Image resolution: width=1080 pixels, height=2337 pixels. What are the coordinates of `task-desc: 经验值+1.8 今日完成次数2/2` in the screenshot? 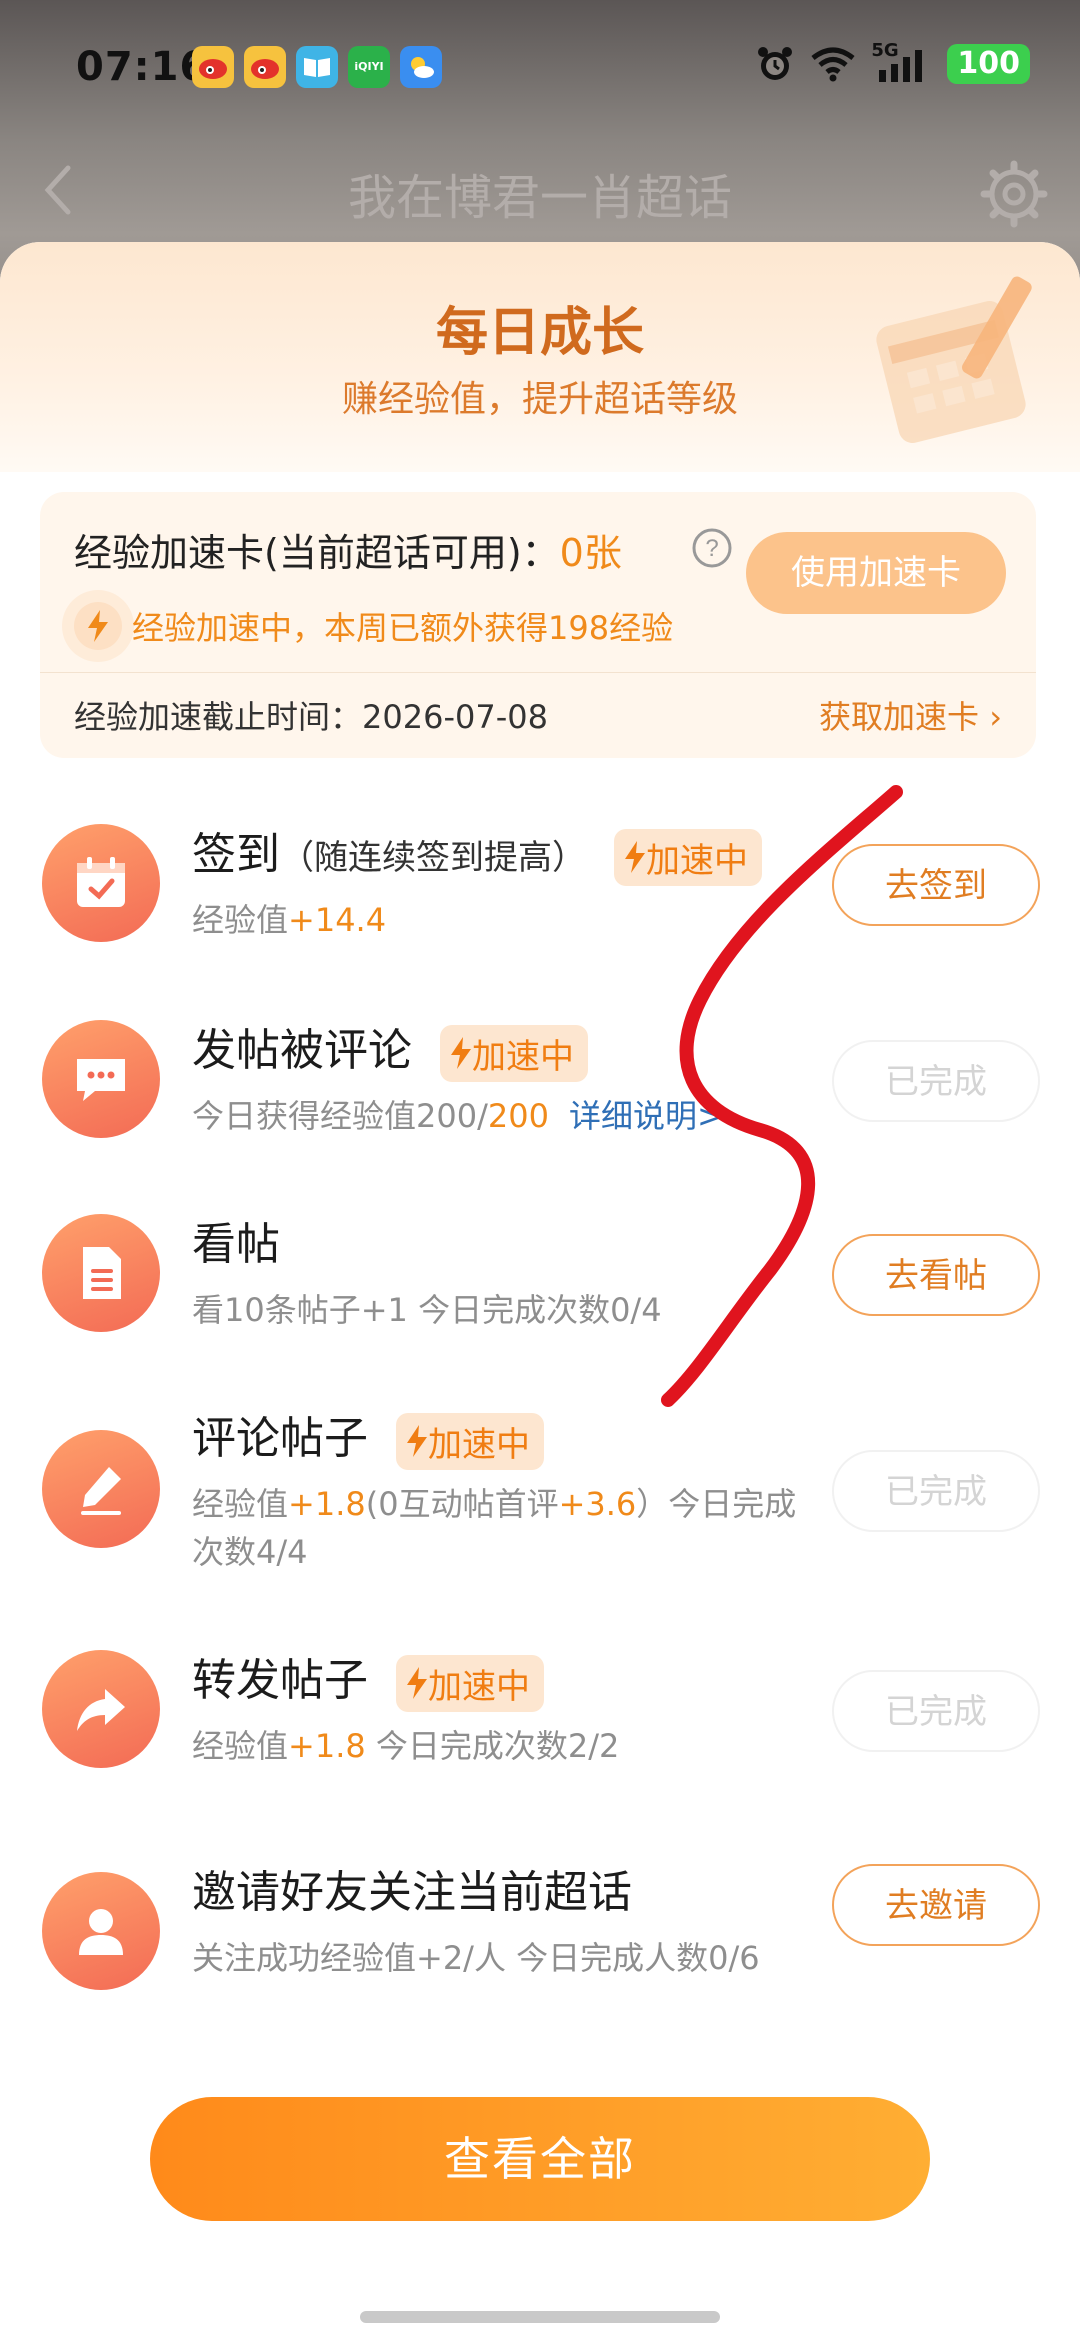 It's located at (406, 1746).